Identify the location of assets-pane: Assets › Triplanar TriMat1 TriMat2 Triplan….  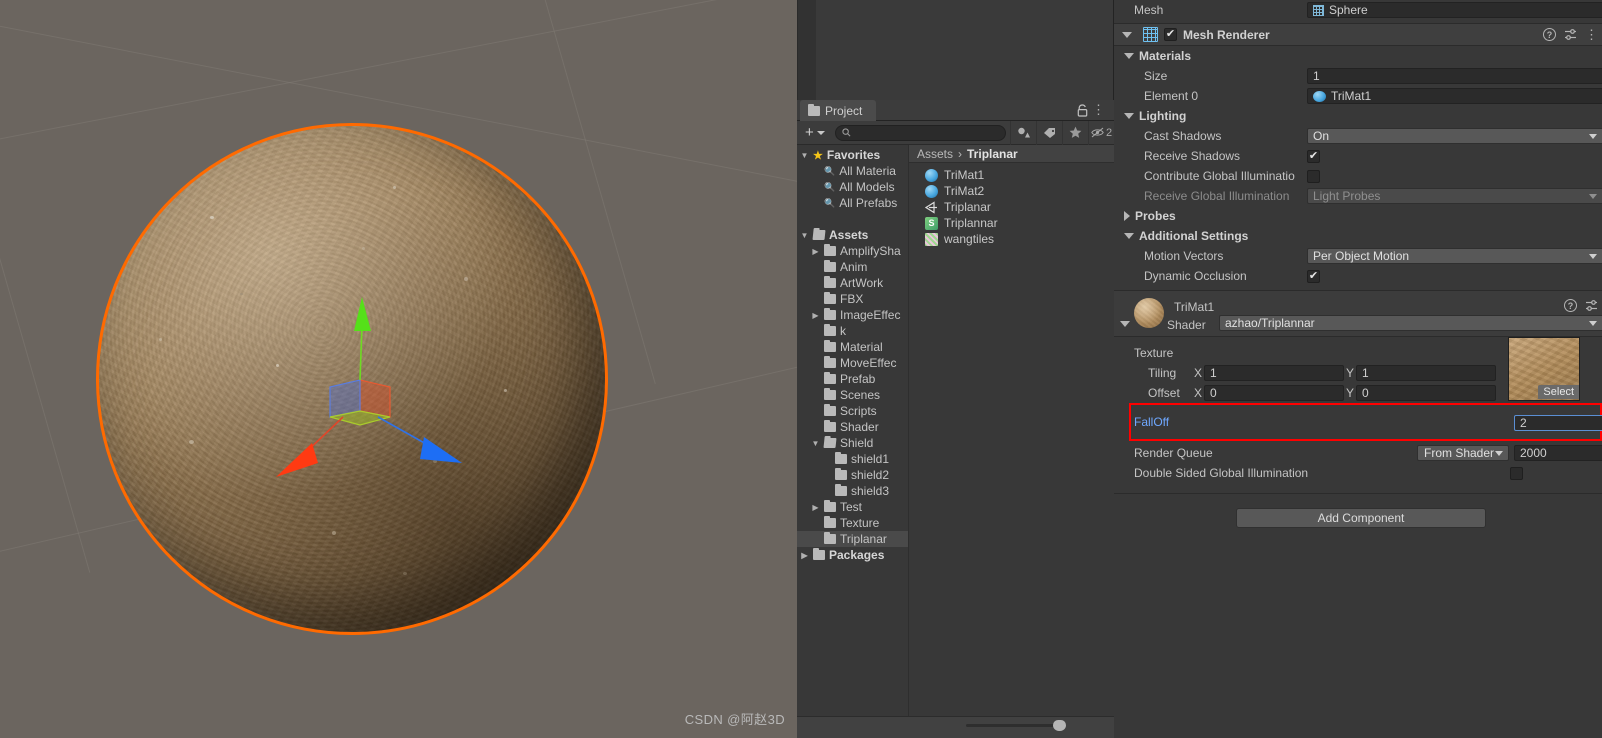
(1011, 430).